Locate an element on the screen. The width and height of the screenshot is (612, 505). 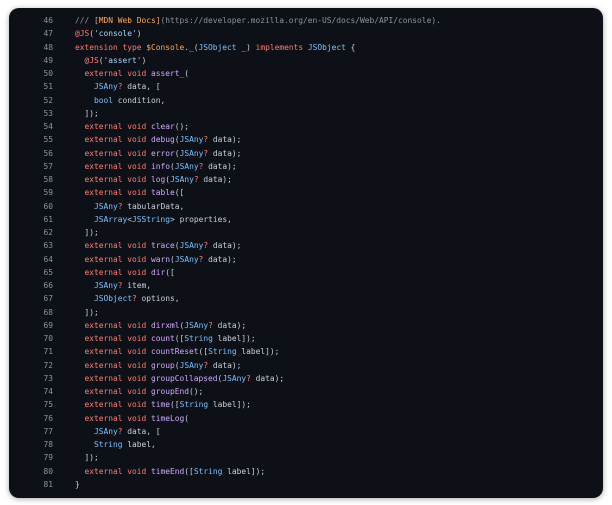
line-source: JSArray<JSString> properties, is located at coordinates (142, 219).